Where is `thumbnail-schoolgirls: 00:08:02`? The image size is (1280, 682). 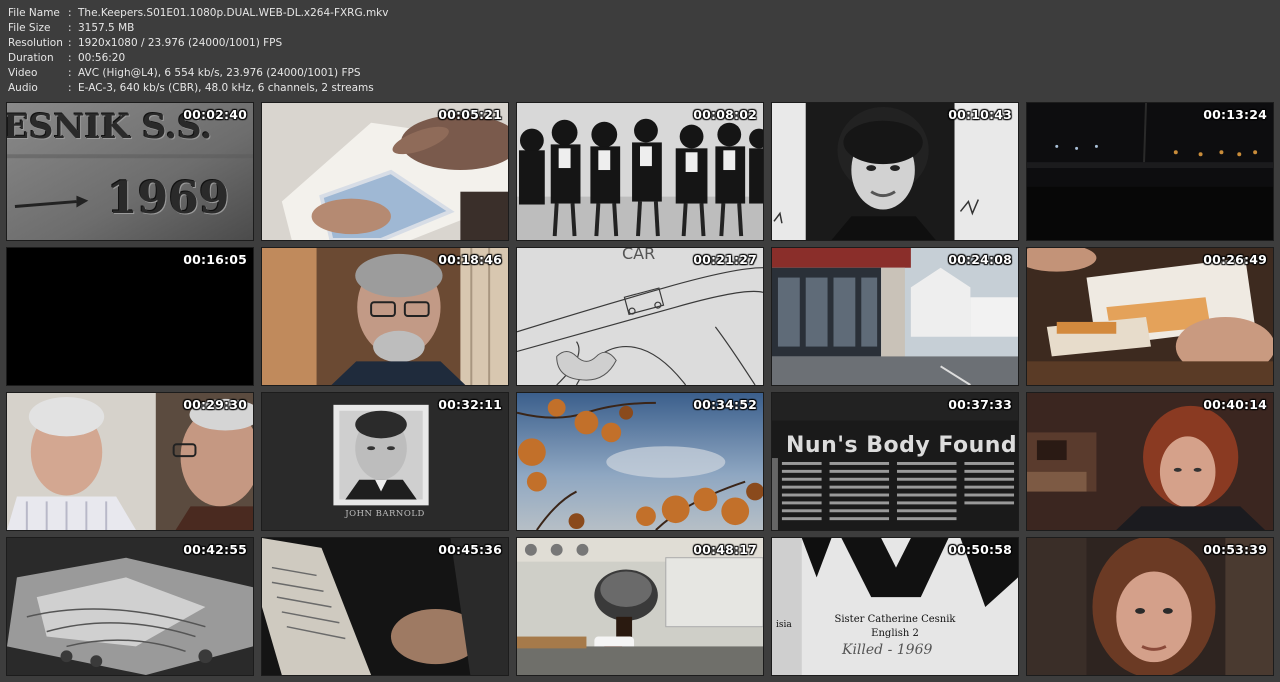
thumbnail-schoolgirls: 00:08:02 is located at coordinates (640, 171).